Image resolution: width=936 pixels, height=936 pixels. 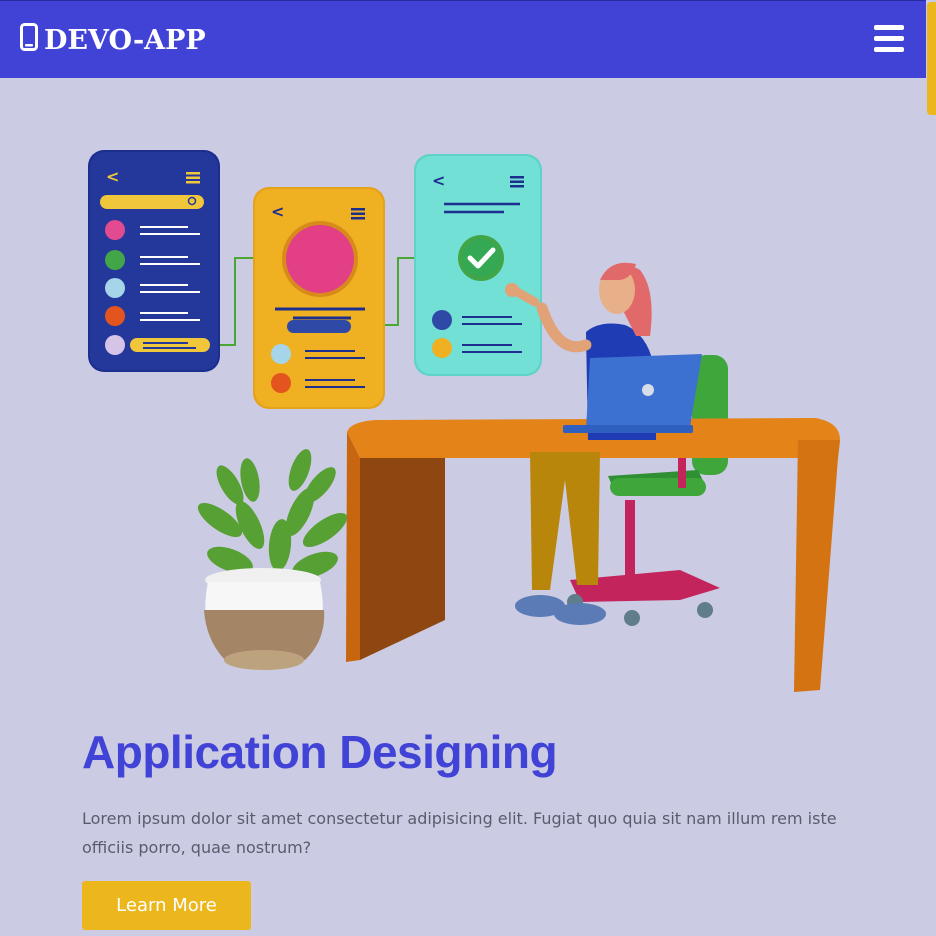 What do you see at coordinates (272, 559) in the screenshot?
I see `potted-plant` at bounding box center [272, 559].